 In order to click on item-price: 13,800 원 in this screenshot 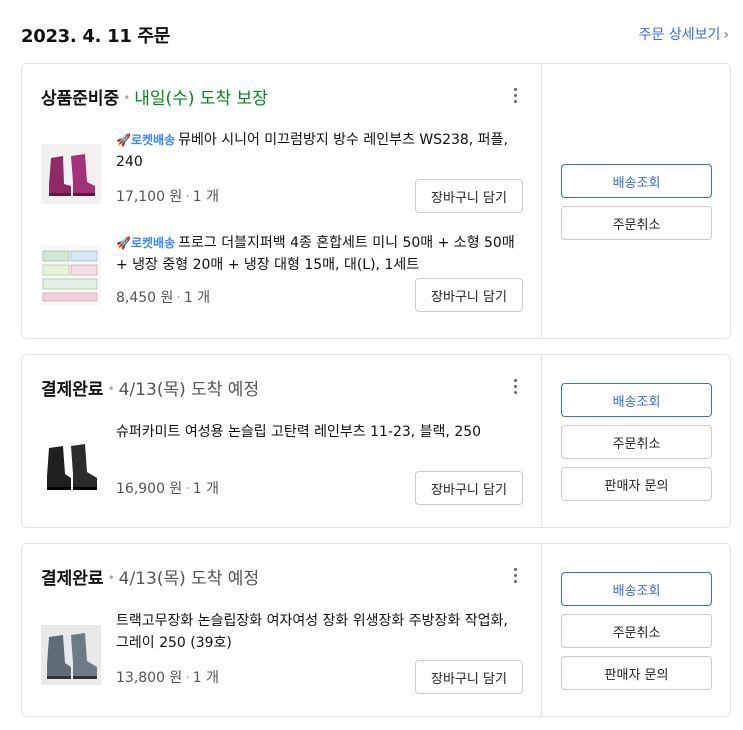, I will do `click(149, 678)`.